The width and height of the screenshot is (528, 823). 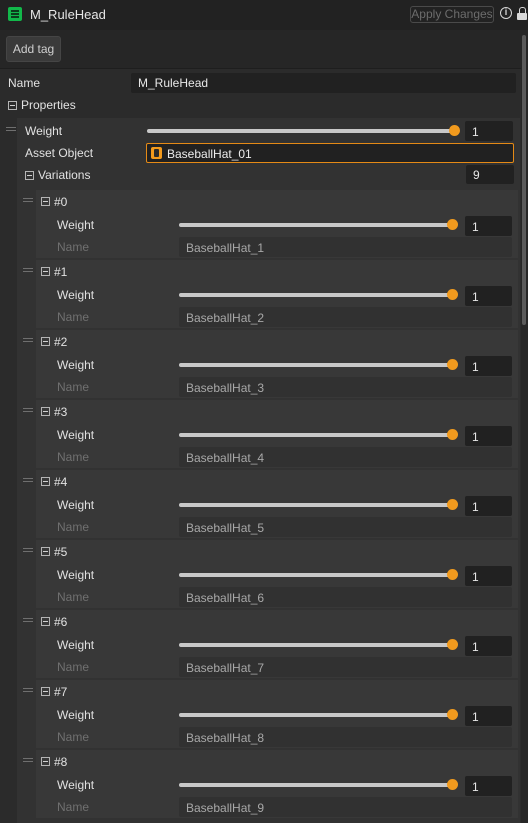 I want to click on weight-label: Weight, so click(x=44, y=131).